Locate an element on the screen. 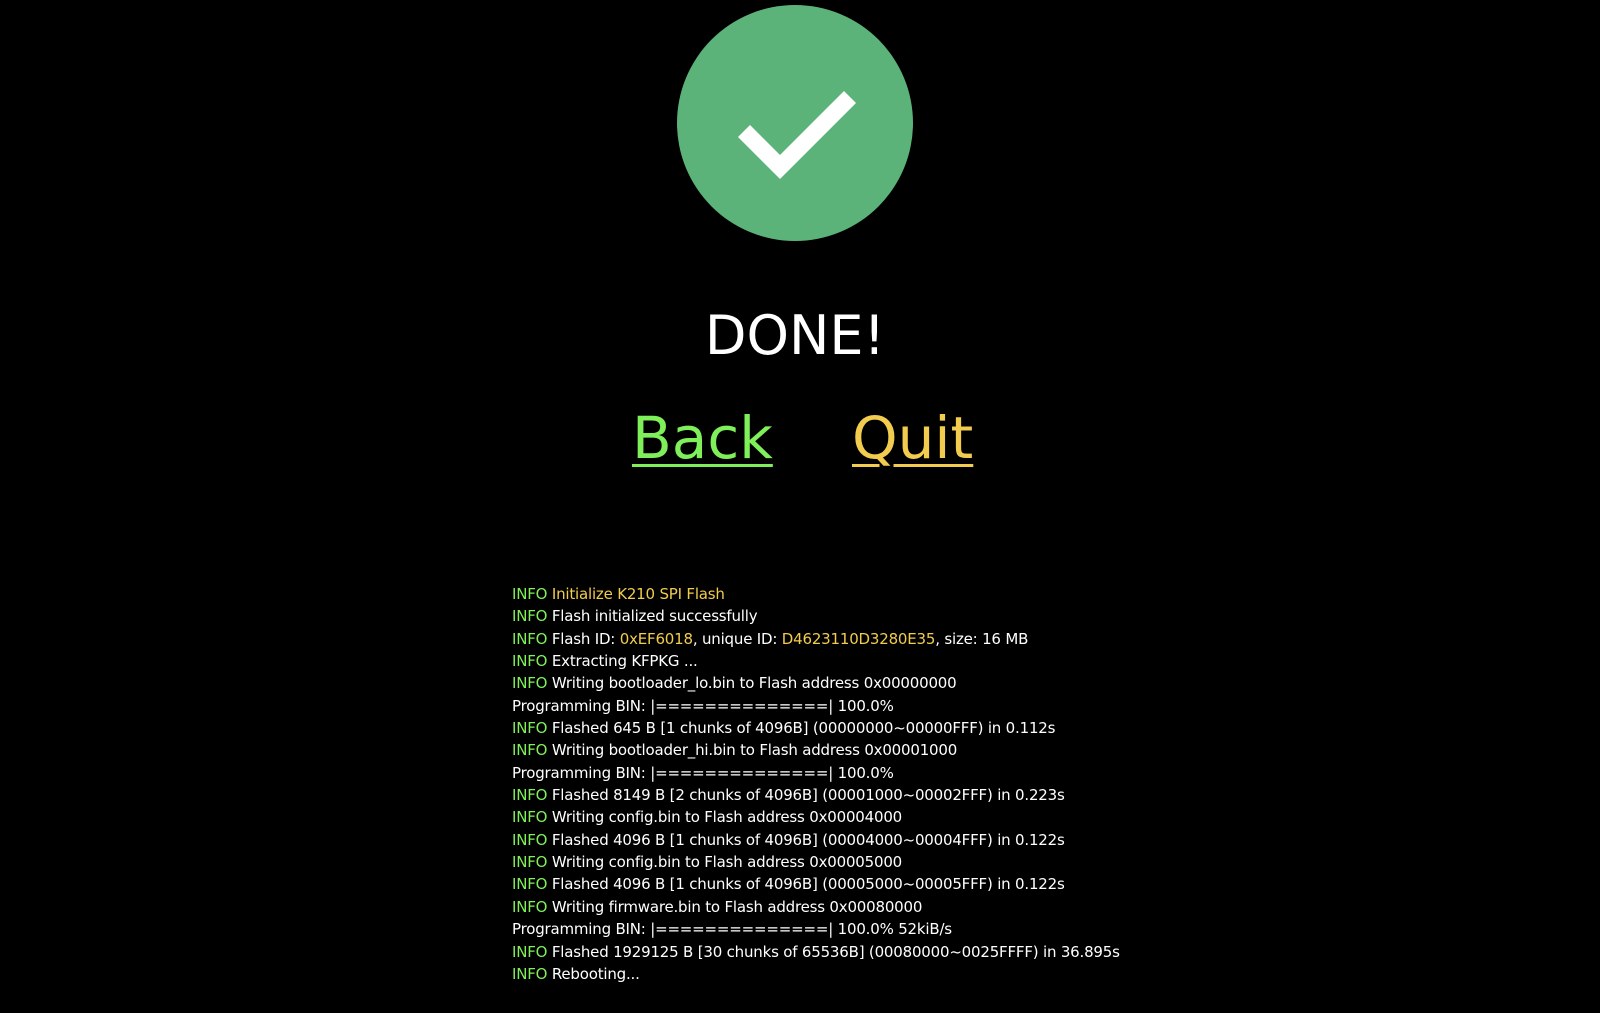  status-title: DONE! is located at coordinates (795, 335).